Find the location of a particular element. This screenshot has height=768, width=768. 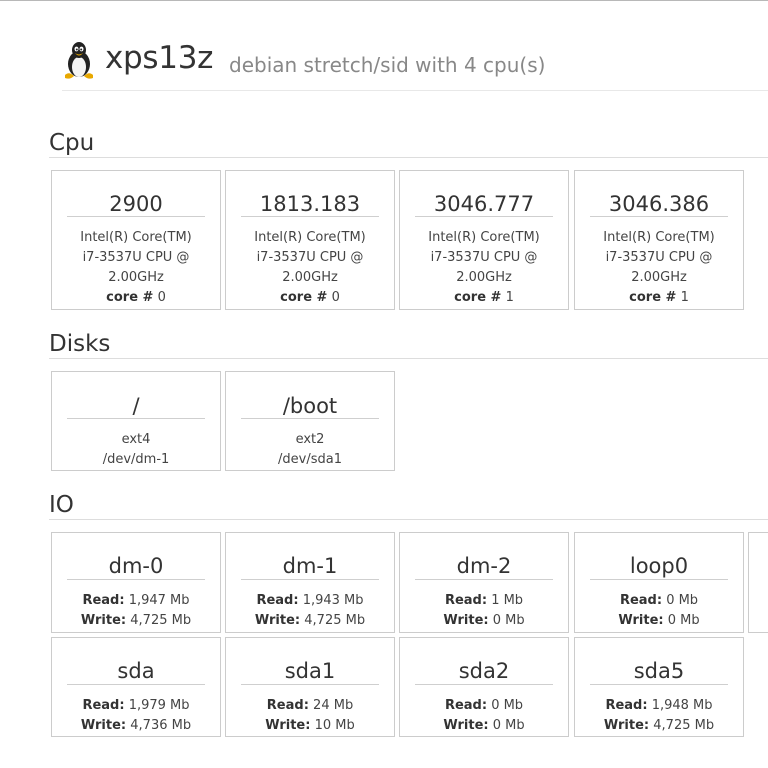

io-write: Write: 4,736 Mb is located at coordinates (136, 726).